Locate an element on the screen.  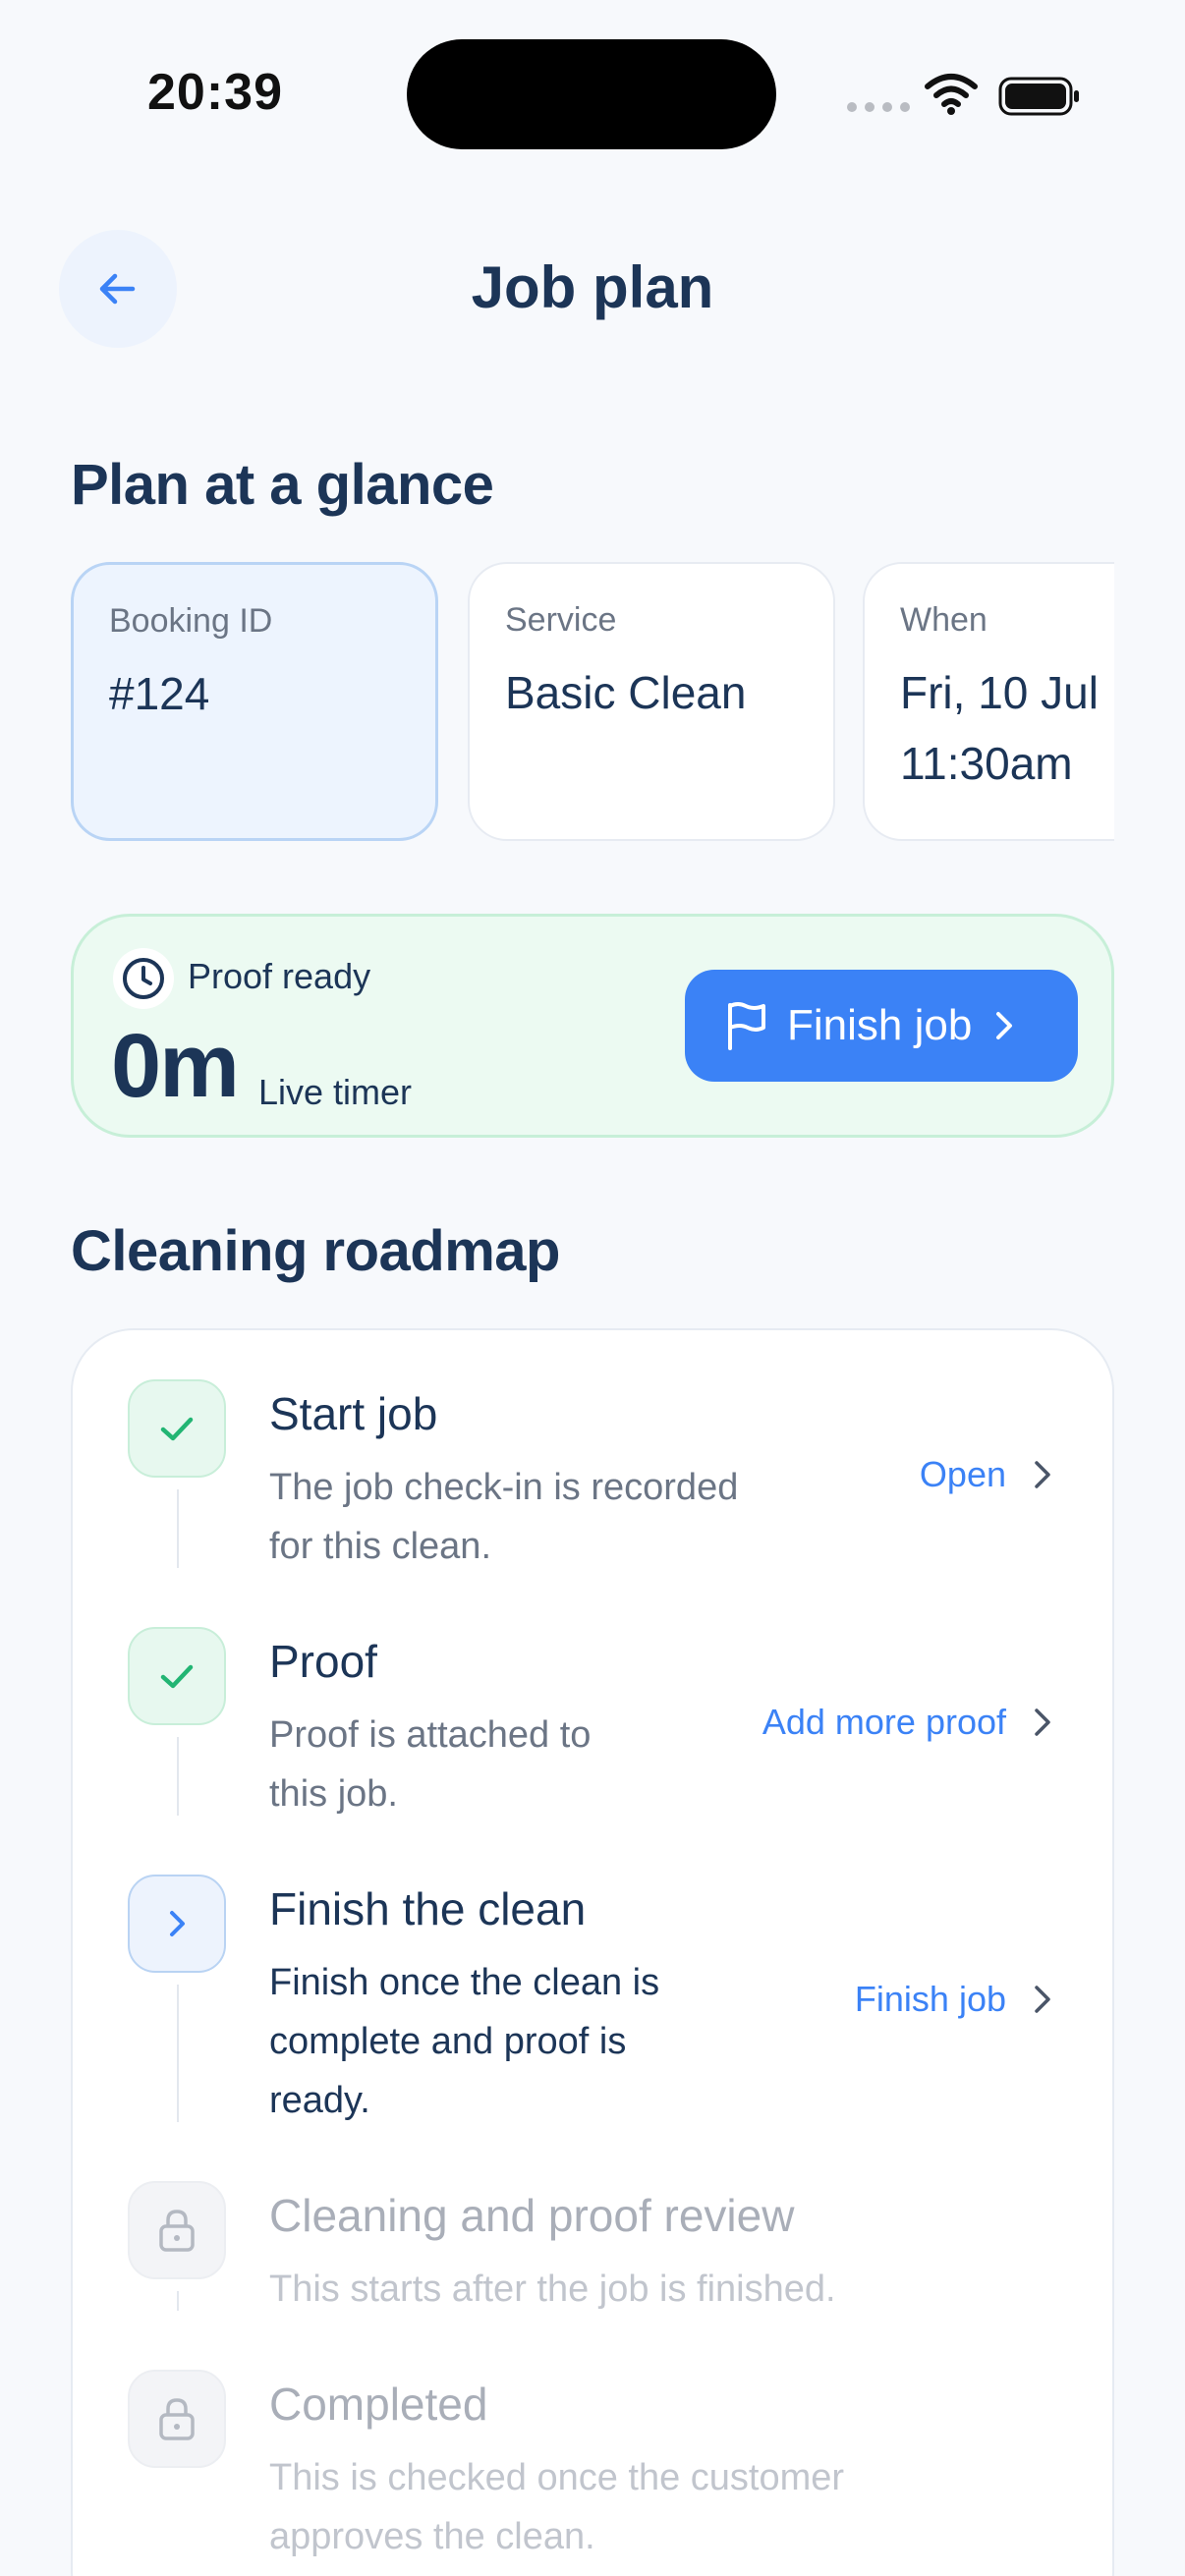
step-title: Cleaning and proof review is located at coordinates (532, 2215).